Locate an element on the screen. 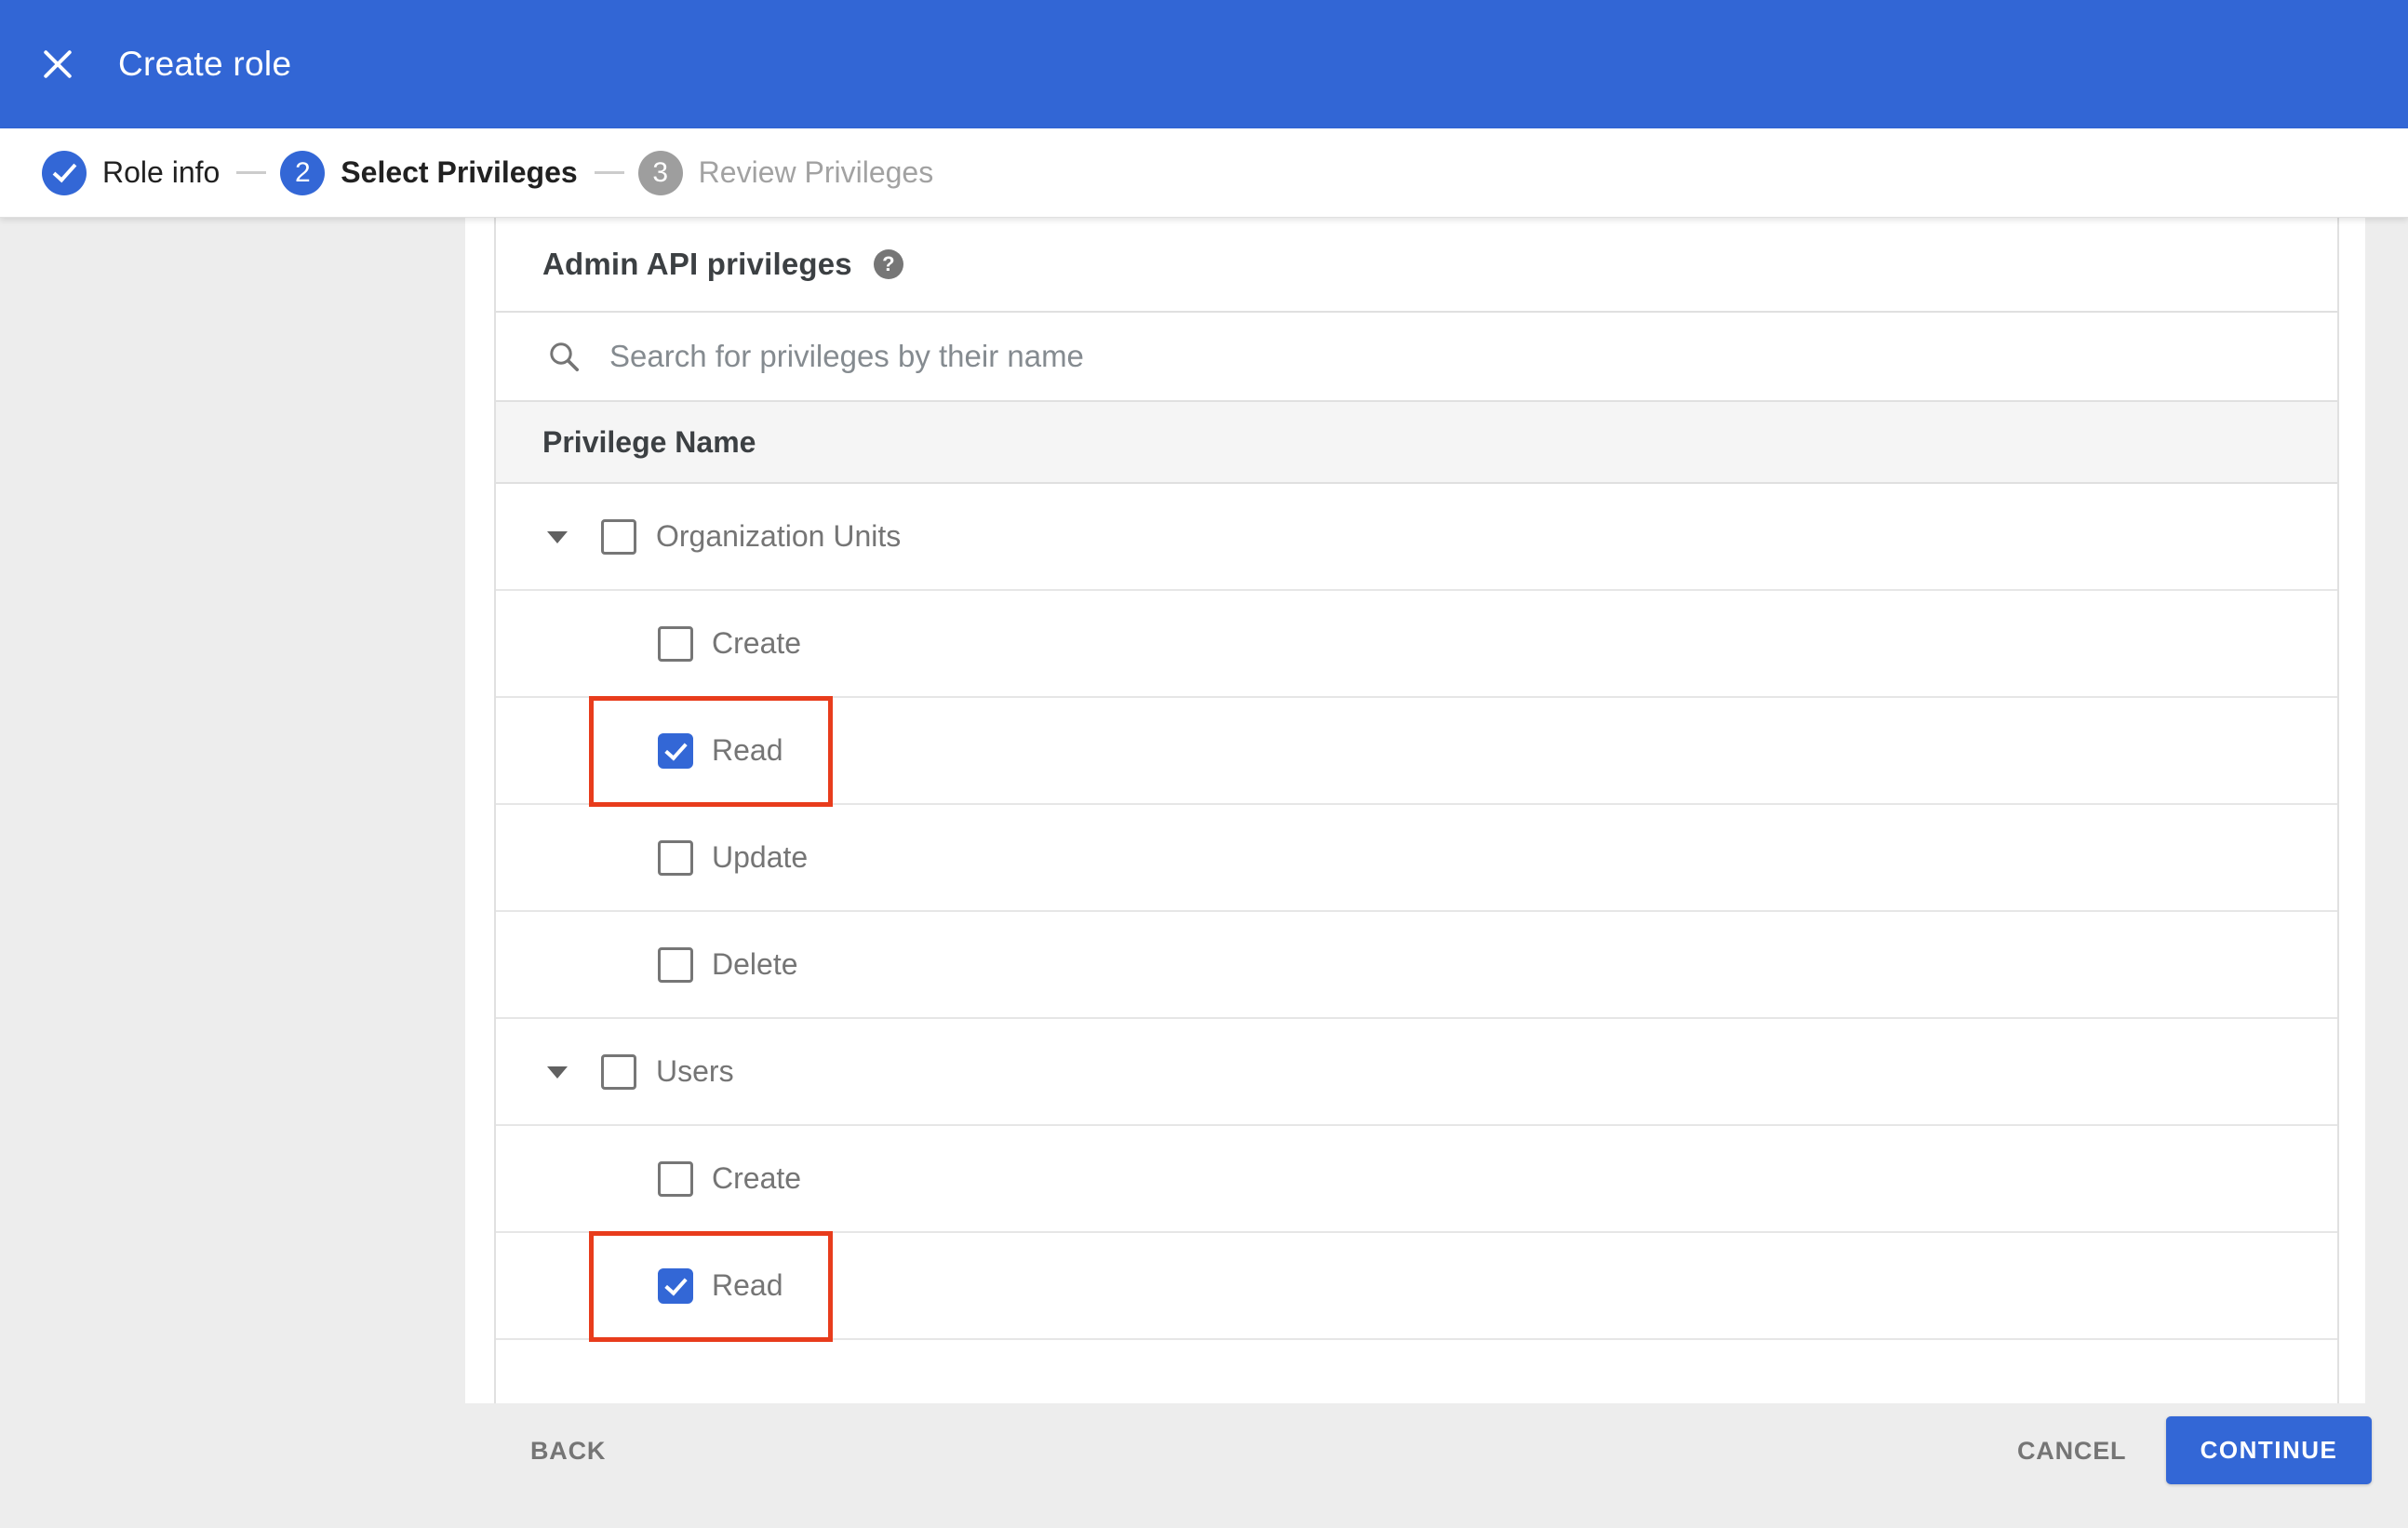 The width and height of the screenshot is (2408, 1528). search-icon is located at coordinates (565, 357).